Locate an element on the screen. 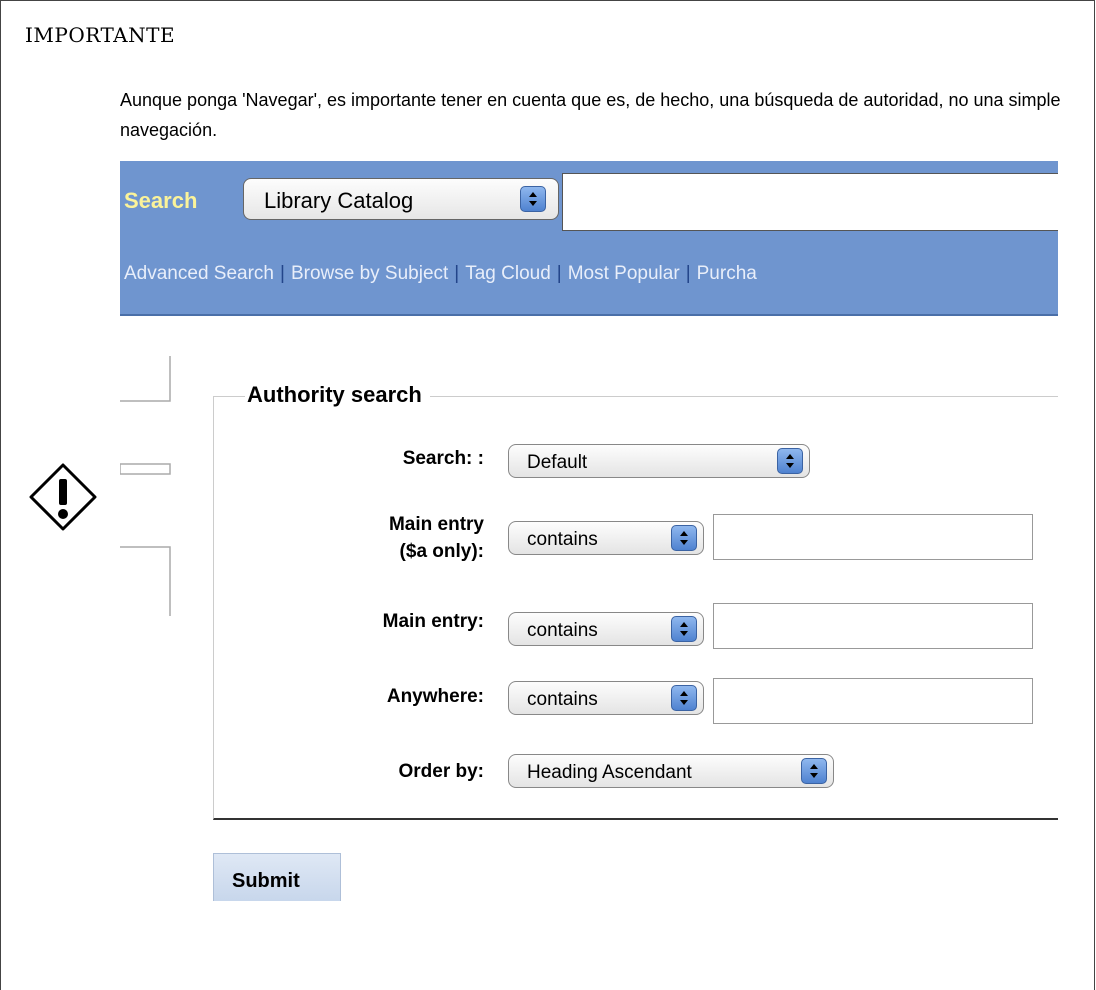 The image size is (1096, 990). submit-button: Submit is located at coordinates (277, 877).